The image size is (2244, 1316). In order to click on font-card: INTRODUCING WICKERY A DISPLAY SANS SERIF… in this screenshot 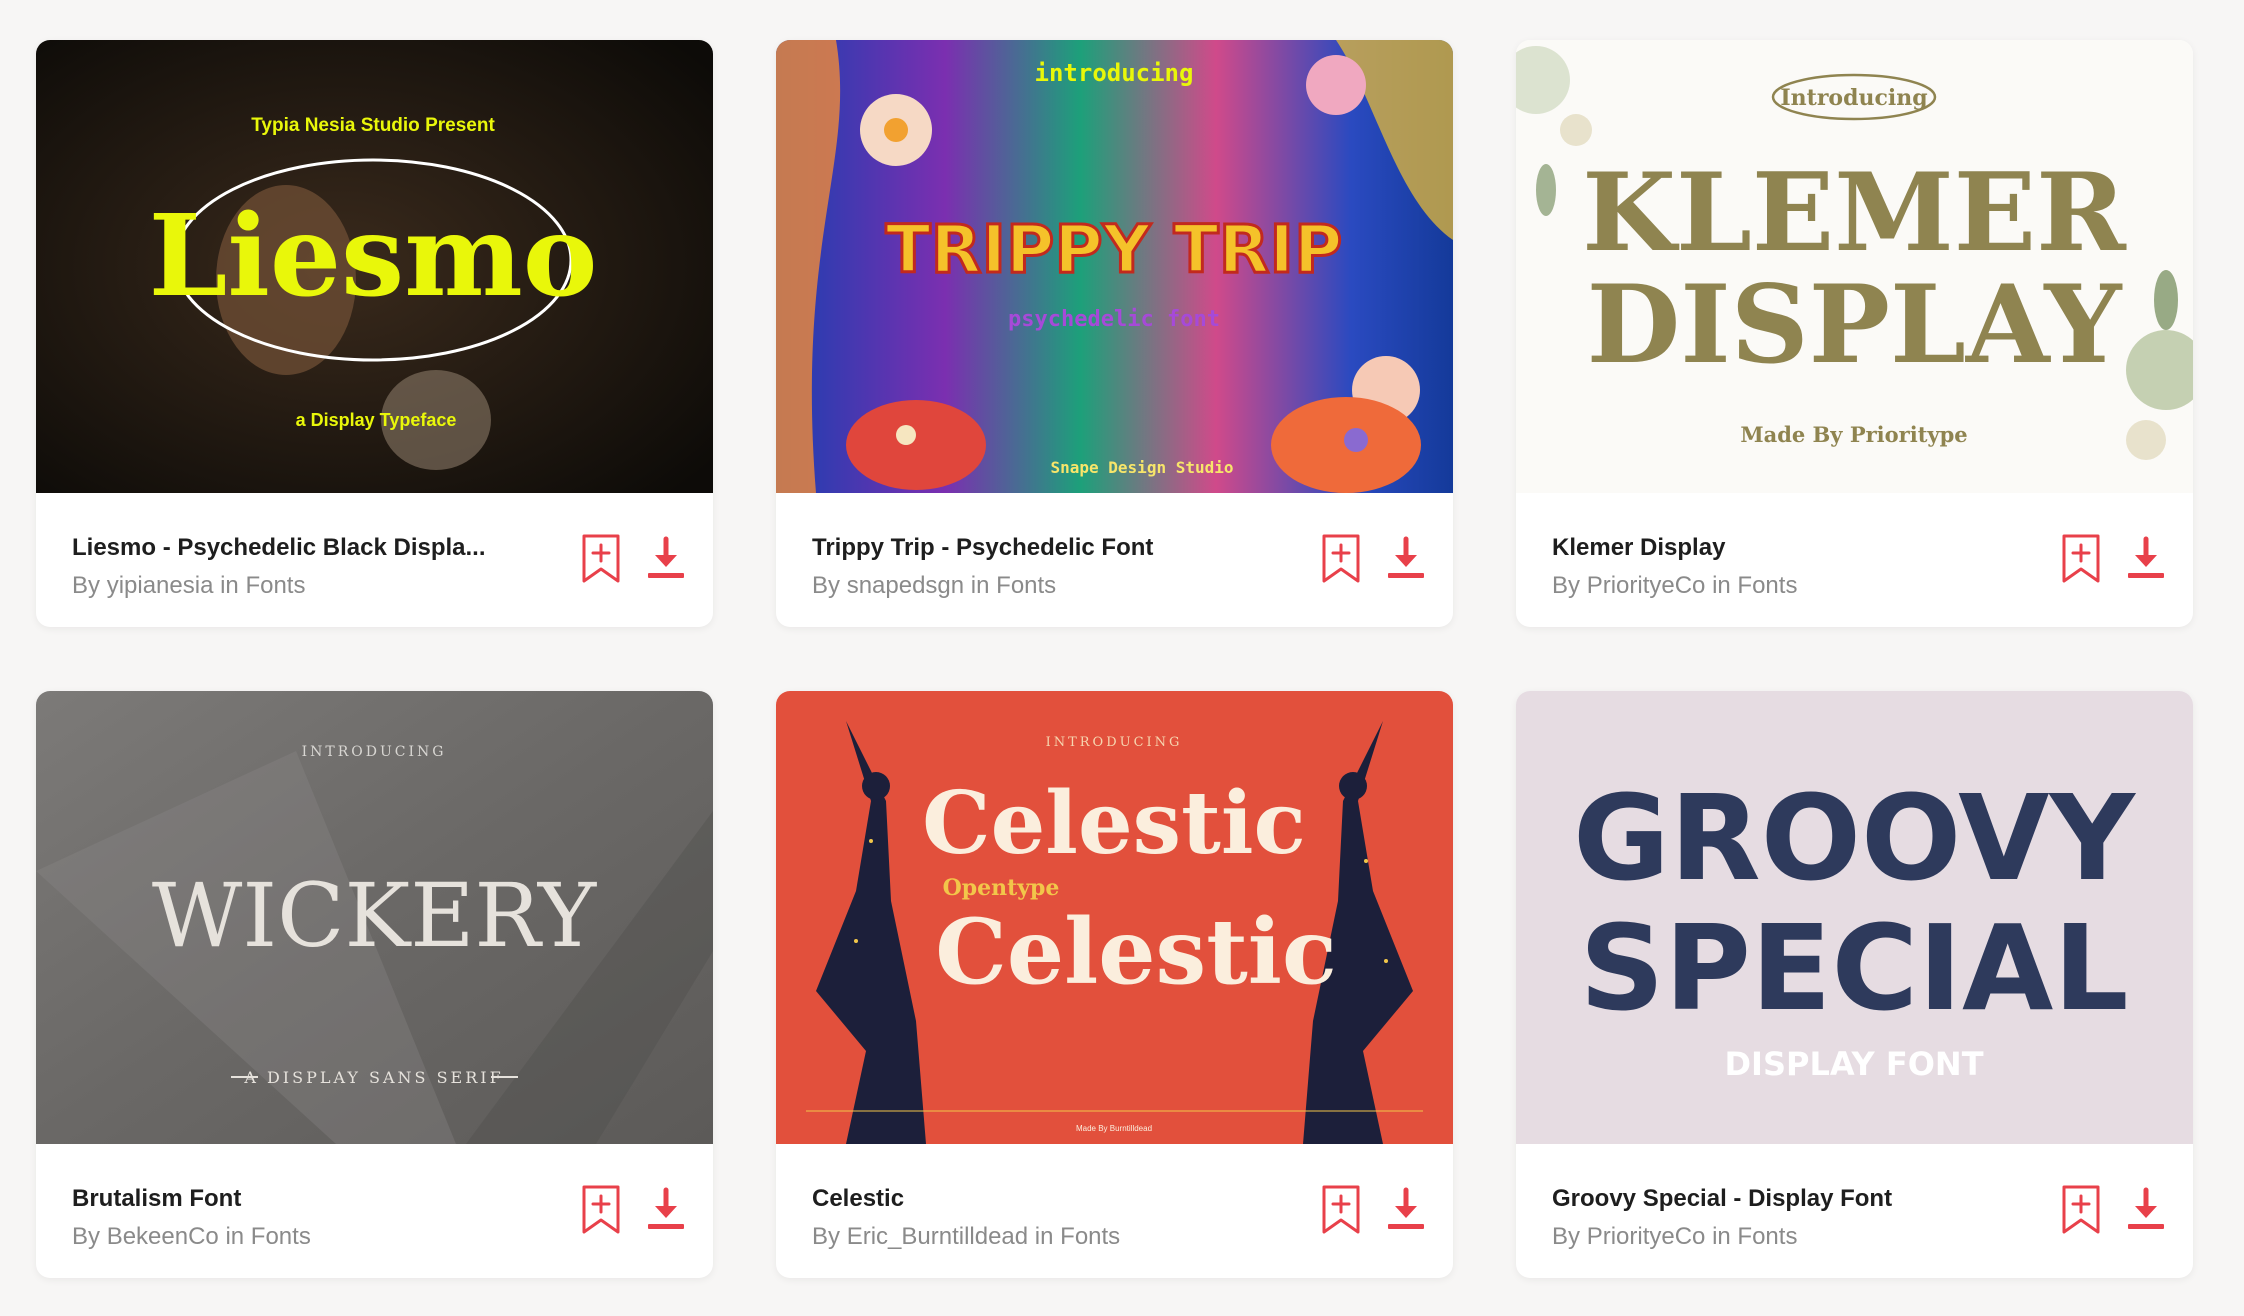, I will do `click(374, 984)`.